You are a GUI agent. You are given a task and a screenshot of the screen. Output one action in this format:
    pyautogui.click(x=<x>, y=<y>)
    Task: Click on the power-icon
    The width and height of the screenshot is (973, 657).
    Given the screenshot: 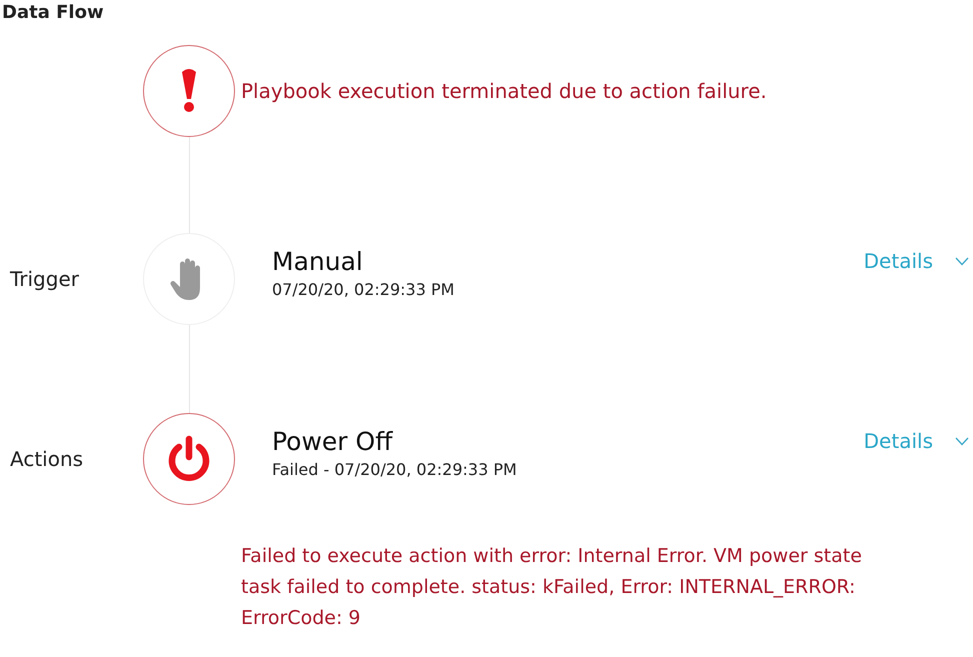 What is the action you would take?
    pyautogui.click(x=189, y=459)
    